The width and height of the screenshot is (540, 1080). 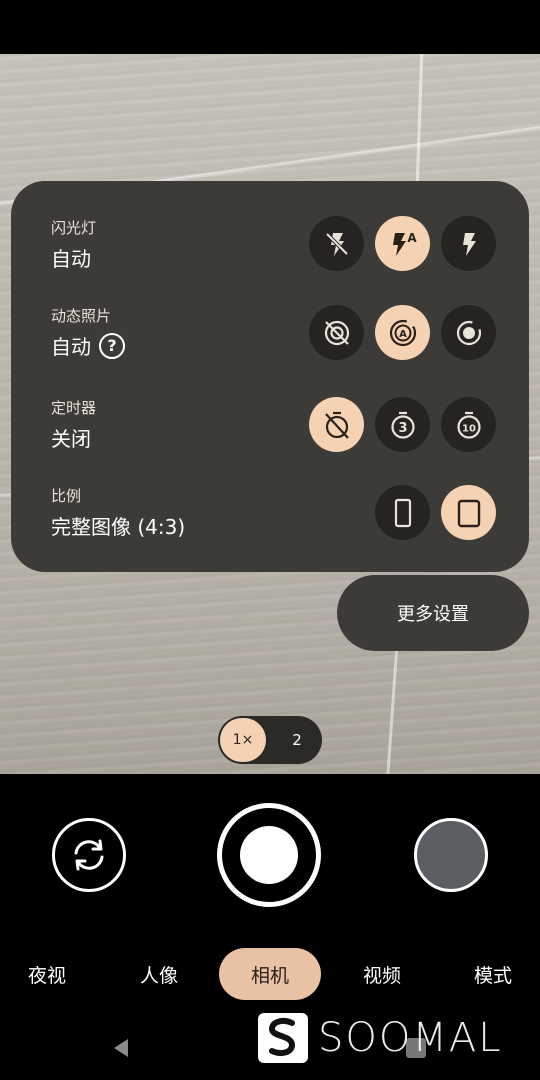 I want to click on timer-value: 关闭, so click(x=71, y=437).